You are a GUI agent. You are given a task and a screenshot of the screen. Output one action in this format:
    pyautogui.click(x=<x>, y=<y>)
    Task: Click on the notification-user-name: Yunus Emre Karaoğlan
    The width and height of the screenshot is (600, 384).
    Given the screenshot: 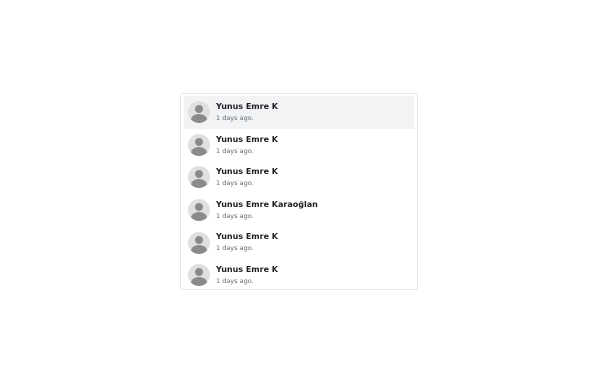 What is the action you would take?
    pyautogui.click(x=267, y=204)
    